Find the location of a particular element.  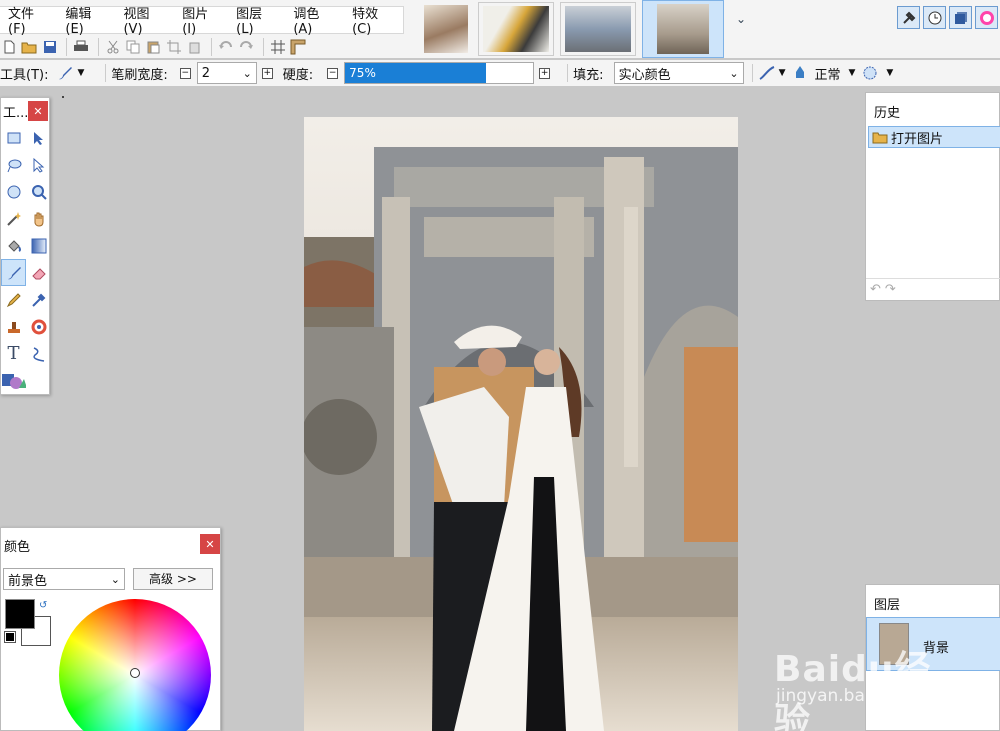

paste-icon is located at coordinates (153, 47).